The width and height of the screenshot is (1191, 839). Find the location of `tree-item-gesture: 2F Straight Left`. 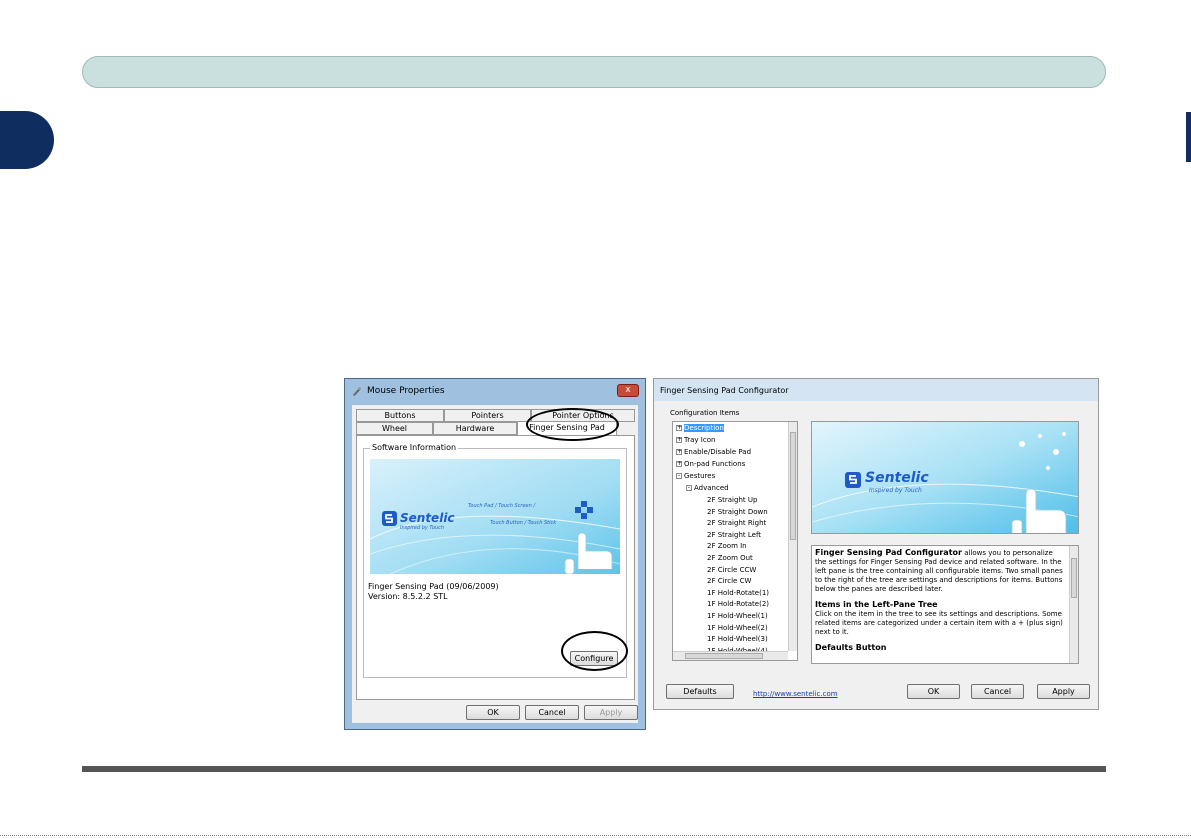

tree-item-gesture: 2F Straight Left is located at coordinates (734, 535).